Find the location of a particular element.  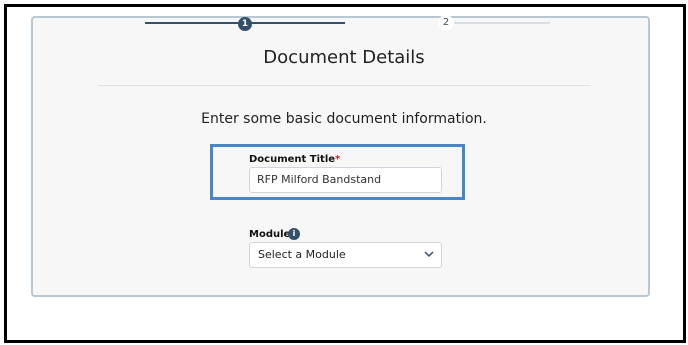

wizard-stepper: 1 2 is located at coordinates (344, 15).